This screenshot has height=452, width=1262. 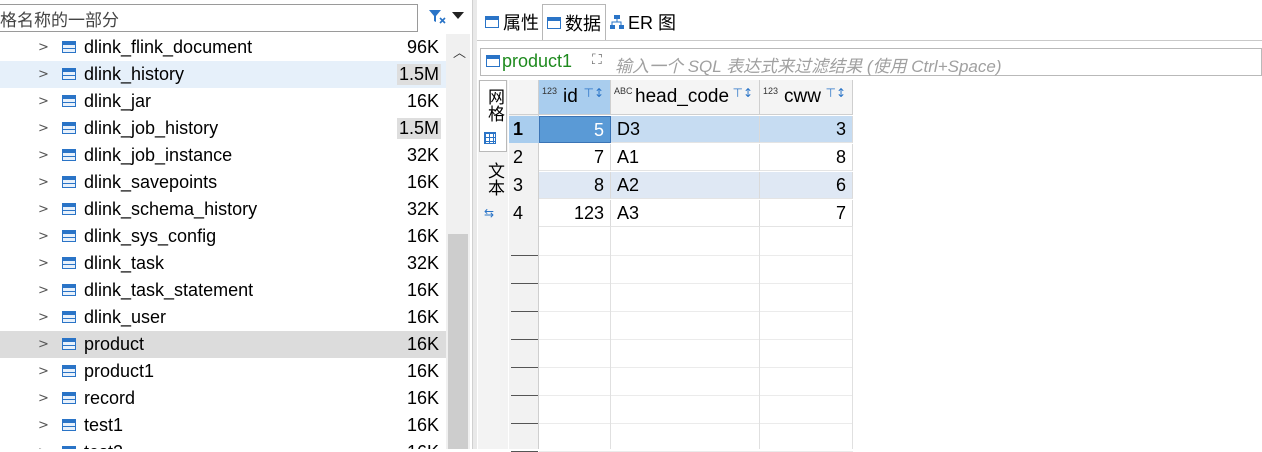 What do you see at coordinates (151, 128) in the screenshot?
I see `tree-item-name: dlink_job_history` at bounding box center [151, 128].